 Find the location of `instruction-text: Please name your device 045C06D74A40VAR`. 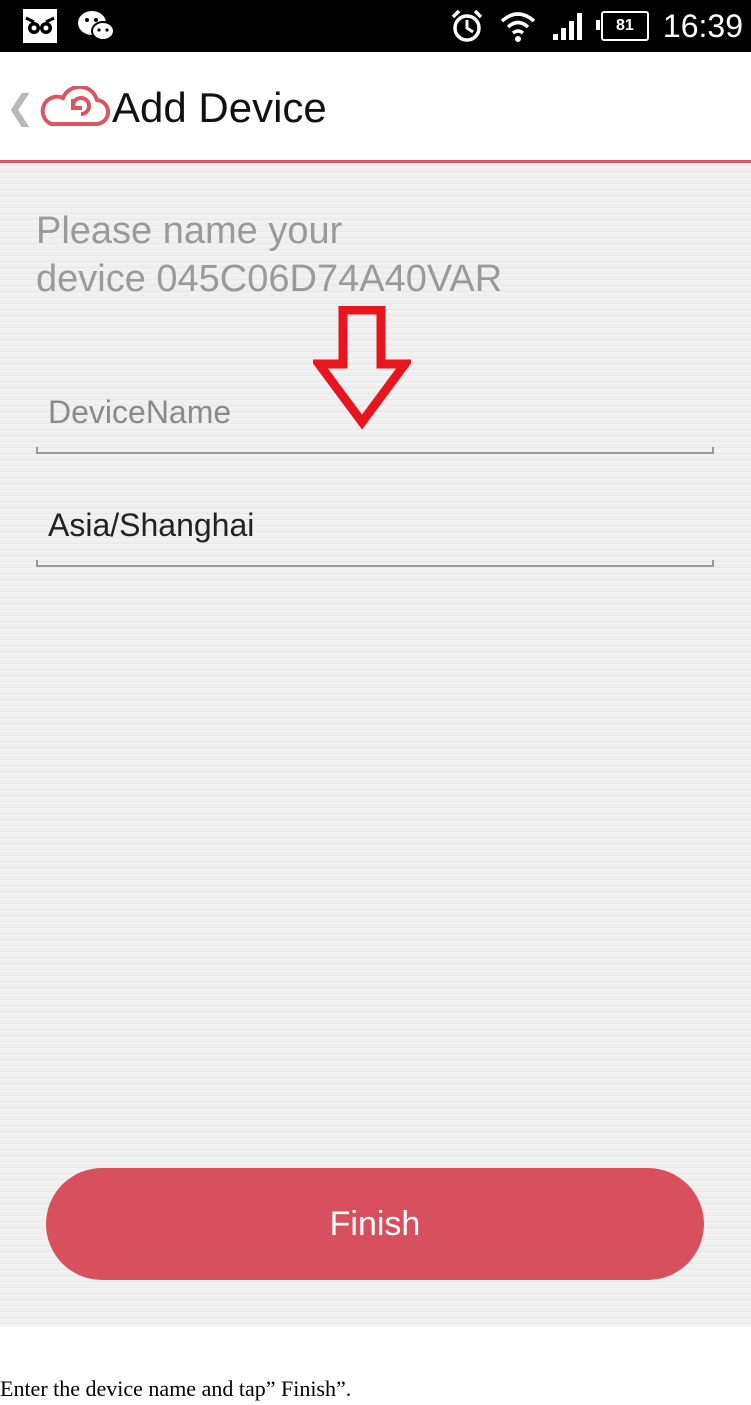

instruction-text: Please name your device 045C06D74A40VAR is located at coordinates (336, 255).